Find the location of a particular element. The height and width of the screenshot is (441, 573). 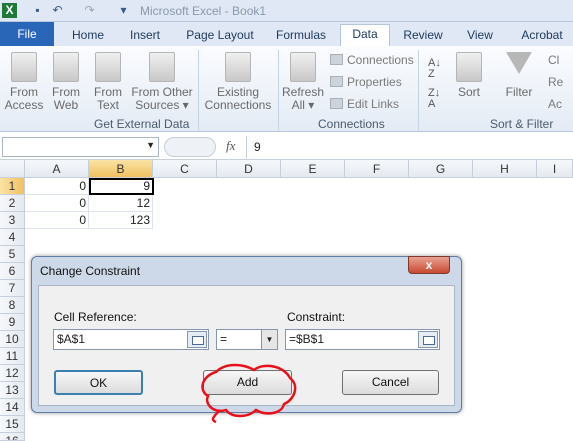

row-header: 3 is located at coordinates (12, 220).